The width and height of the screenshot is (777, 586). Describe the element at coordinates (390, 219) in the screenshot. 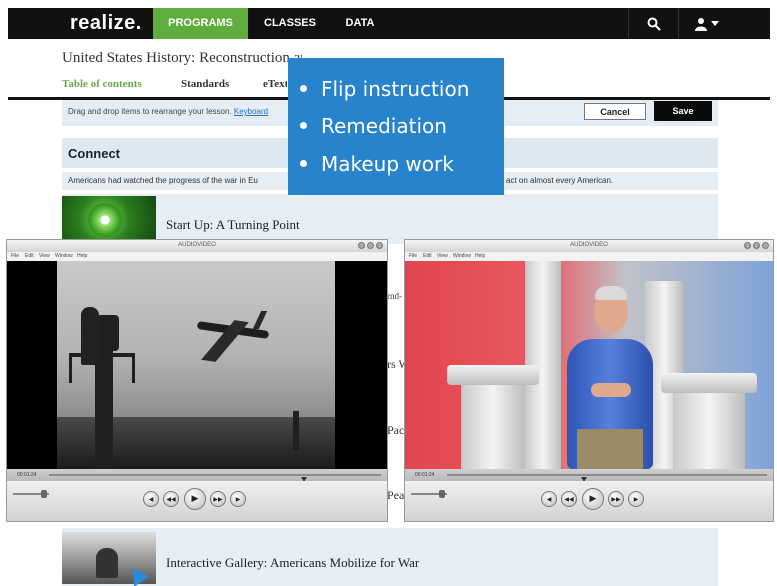

I see `lesson-item-row` at that location.